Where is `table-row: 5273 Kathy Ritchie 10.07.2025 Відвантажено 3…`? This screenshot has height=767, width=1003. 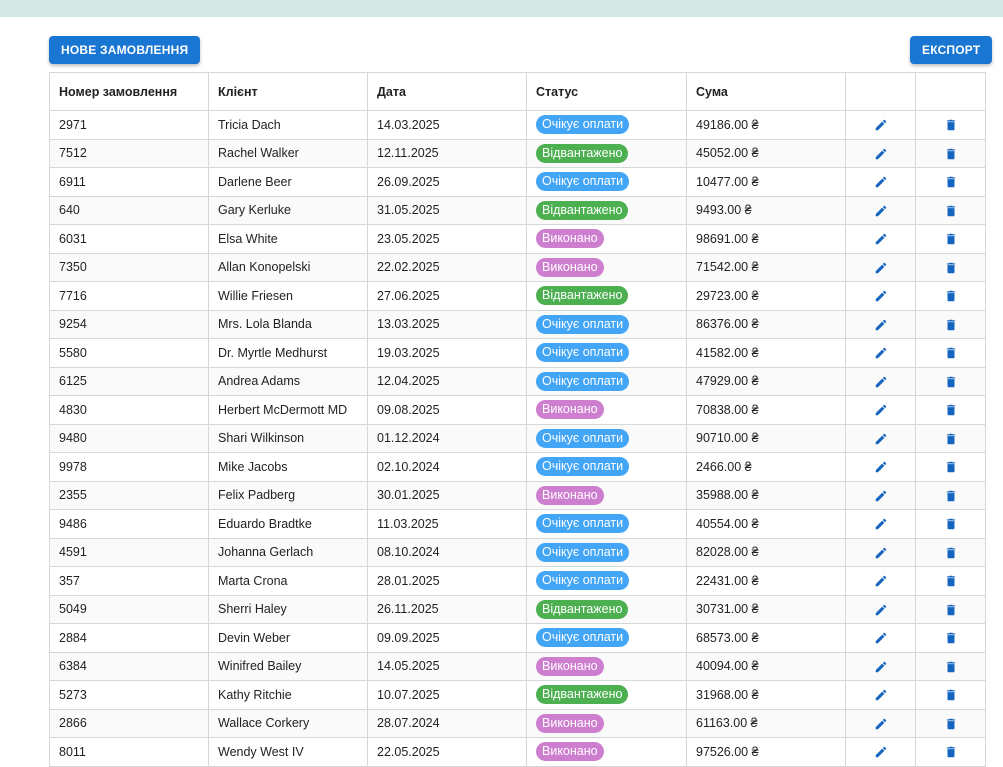
table-row: 5273 Kathy Ritchie 10.07.2025 Відвантажено 3… is located at coordinates (517, 695).